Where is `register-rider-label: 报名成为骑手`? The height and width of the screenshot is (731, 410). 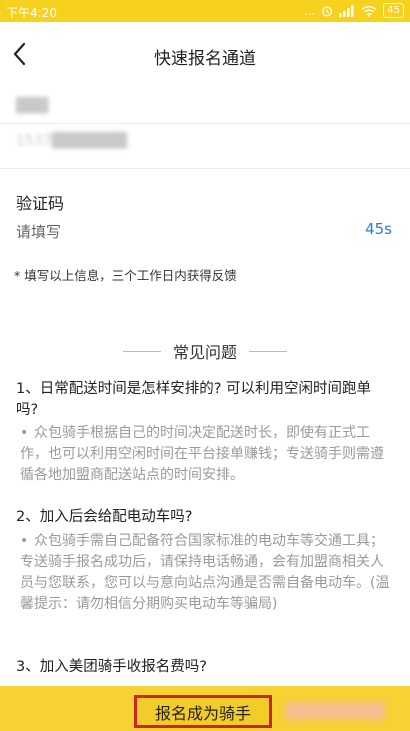 register-rider-label: 报名成为骑手 is located at coordinates (202, 713).